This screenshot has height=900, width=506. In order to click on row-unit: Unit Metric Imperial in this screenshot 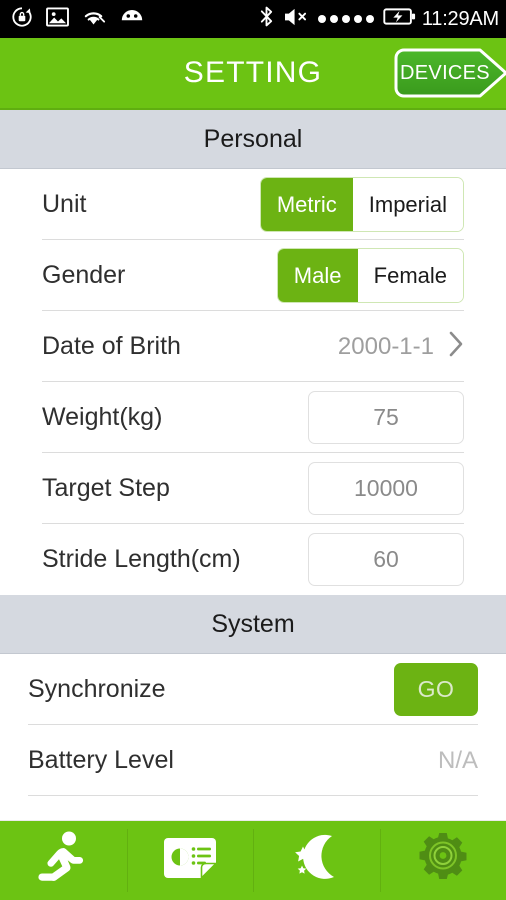, I will do `click(253, 204)`.